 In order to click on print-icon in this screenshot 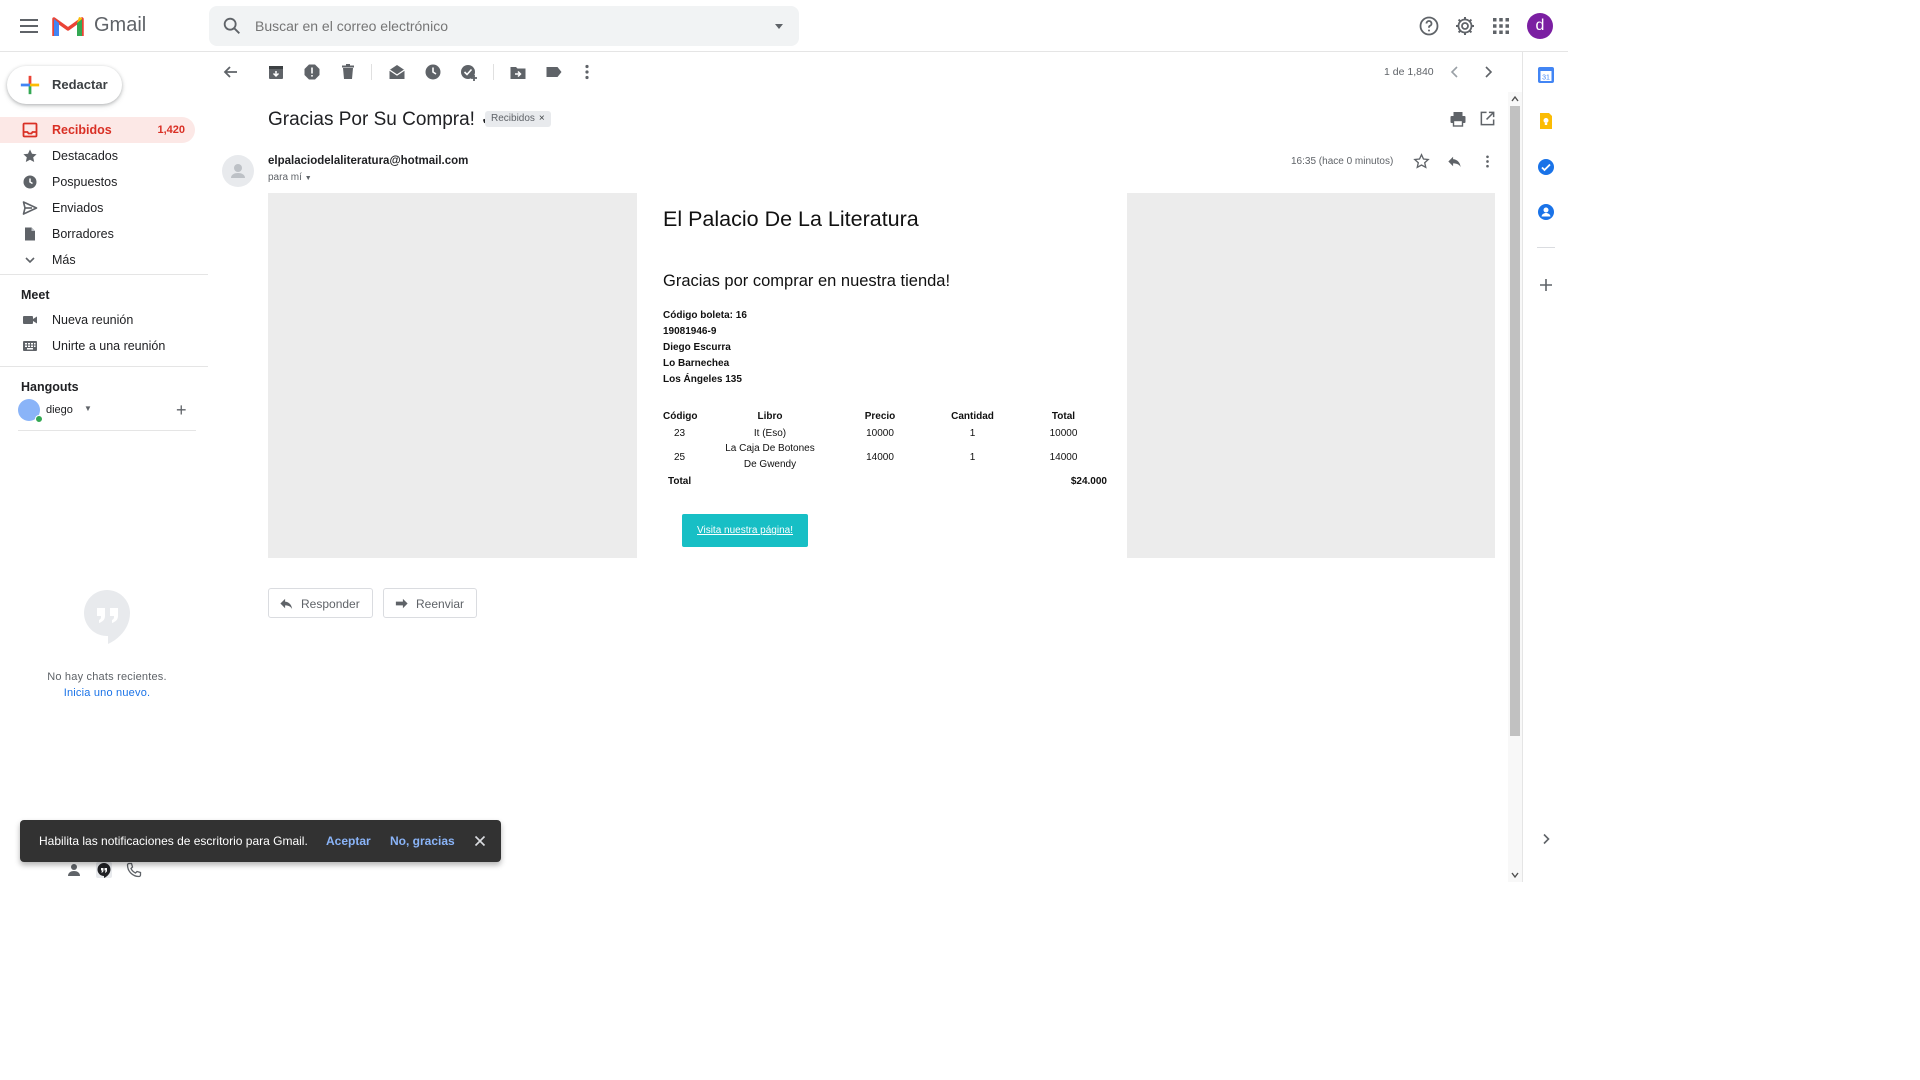, I will do `click(1458, 119)`.